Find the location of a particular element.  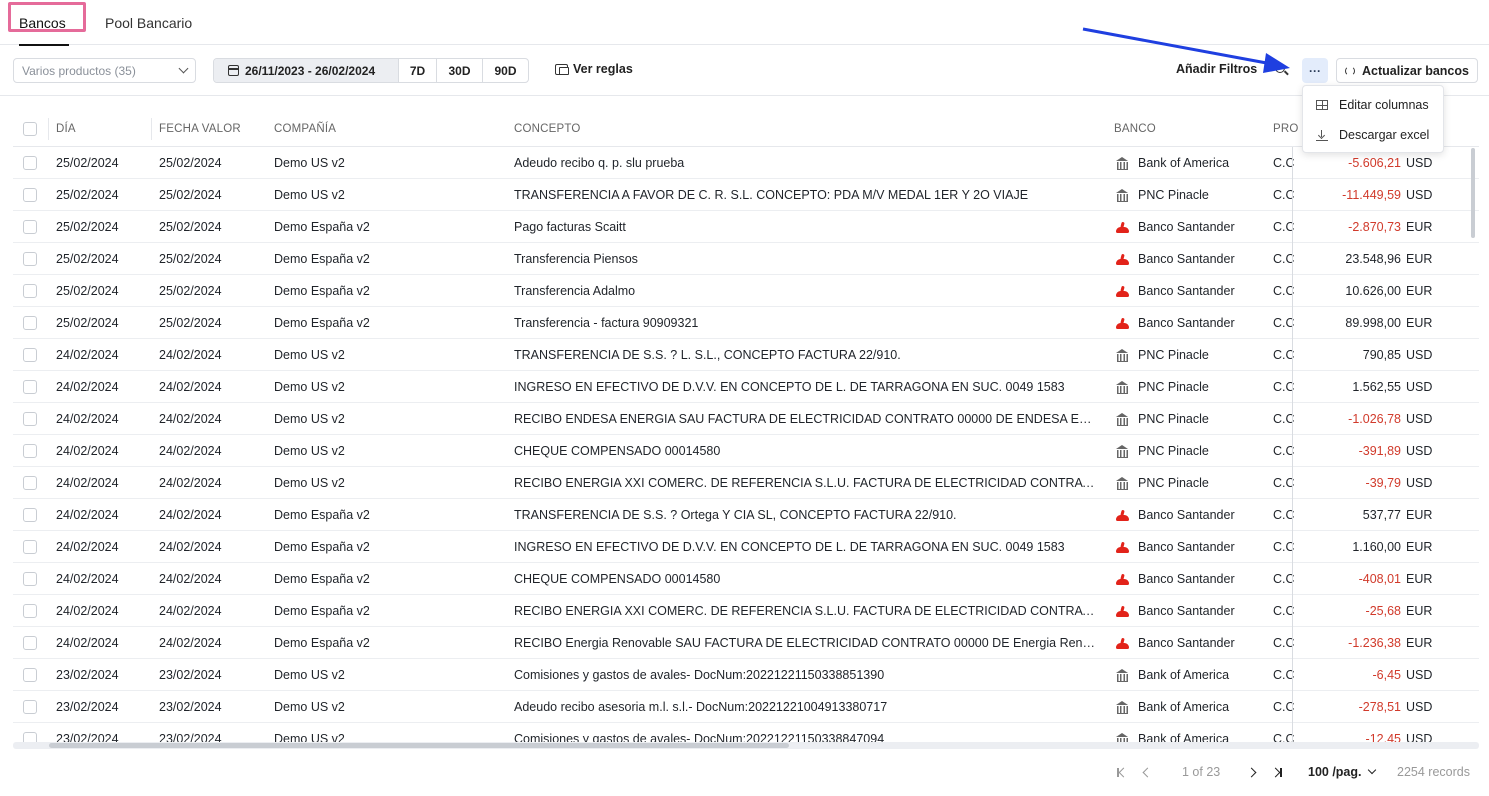

row-checkbox-cell is located at coordinates (30, 707).